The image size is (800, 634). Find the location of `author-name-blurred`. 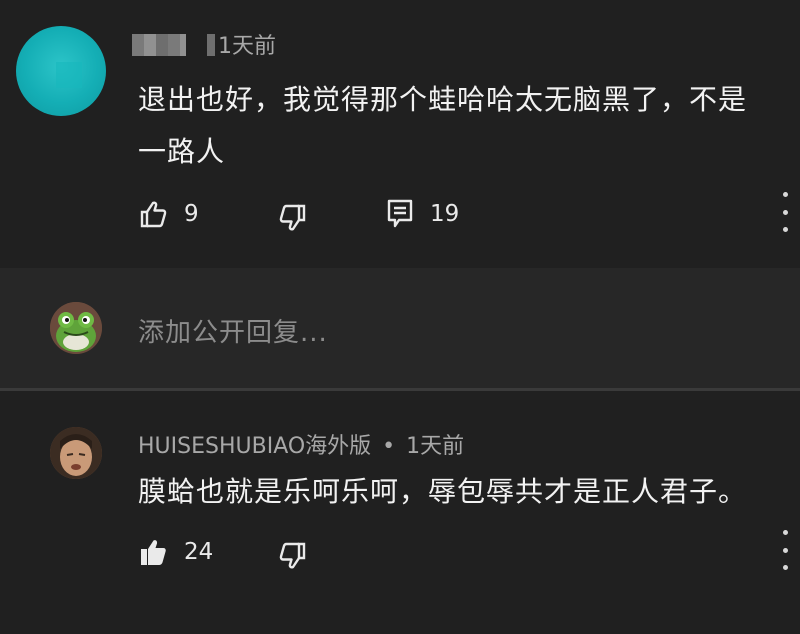

author-name-blurred is located at coordinates (159, 45).